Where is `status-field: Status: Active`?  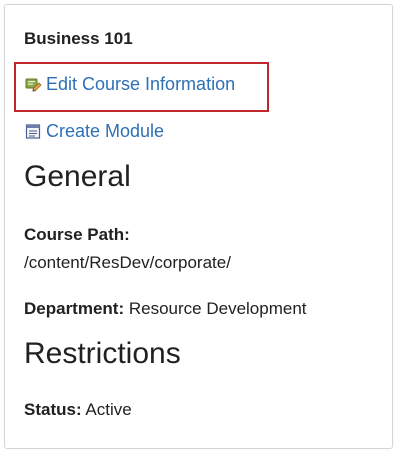 status-field: Status: Active is located at coordinates (78, 410).